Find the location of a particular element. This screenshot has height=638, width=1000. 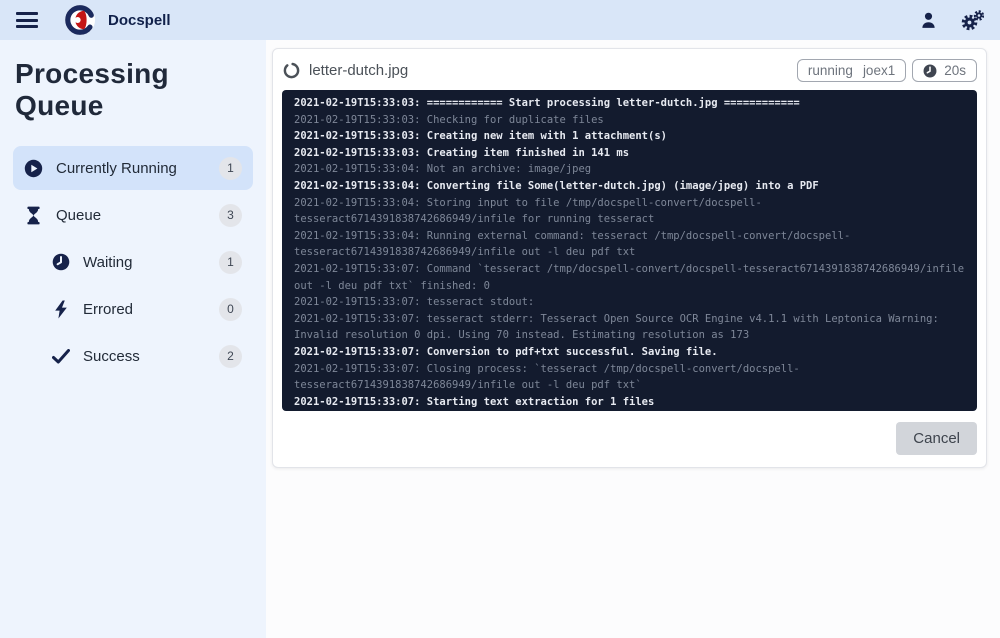

job-runtime: 20s is located at coordinates (955, 70).